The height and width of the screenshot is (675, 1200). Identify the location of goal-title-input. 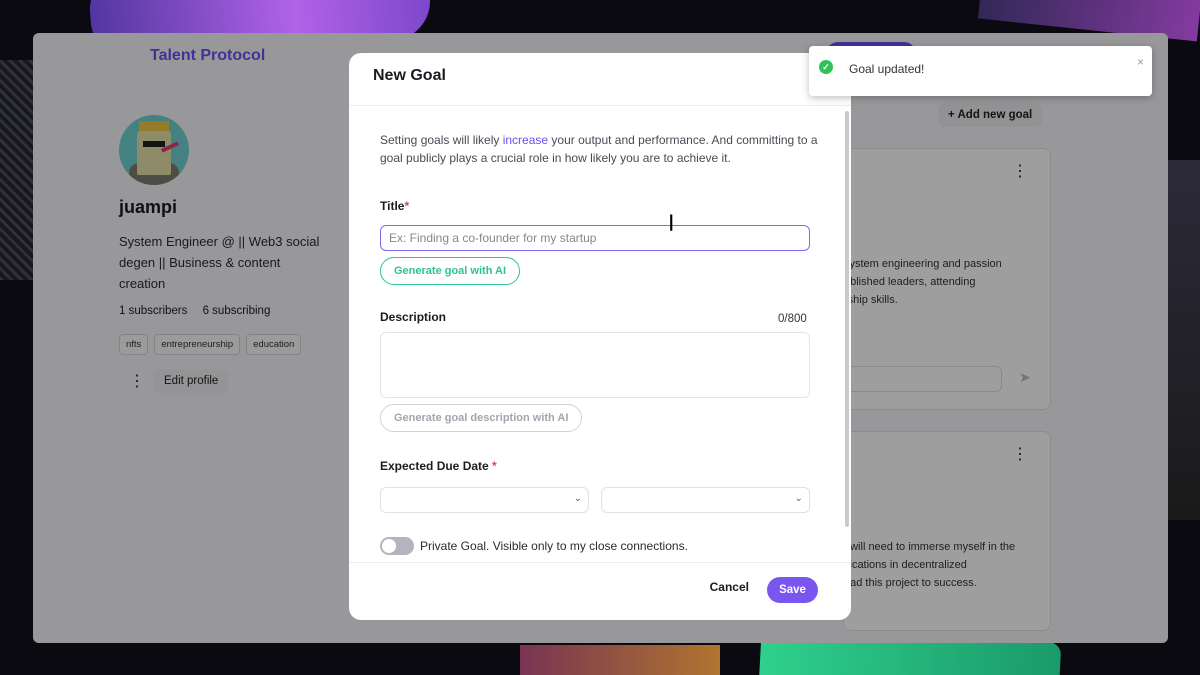
(595, 238).